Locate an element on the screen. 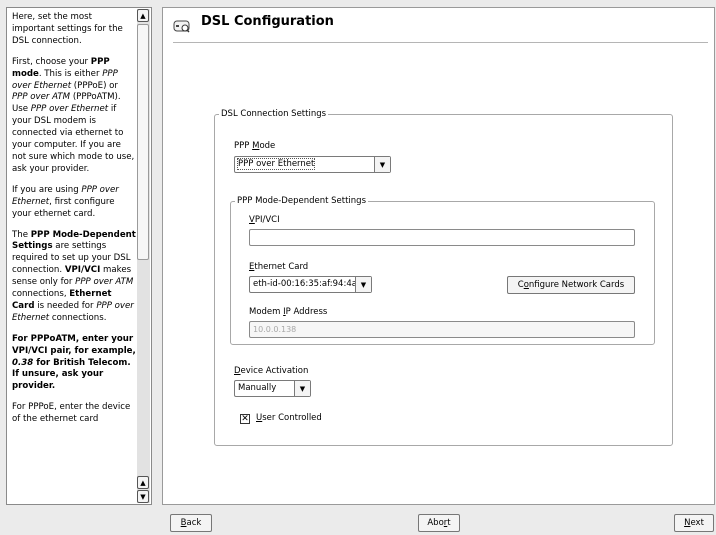 The image size is (716, 535). configure-network-cards-button: Co nfigure Network Cards is located at coordinates (571, 285).